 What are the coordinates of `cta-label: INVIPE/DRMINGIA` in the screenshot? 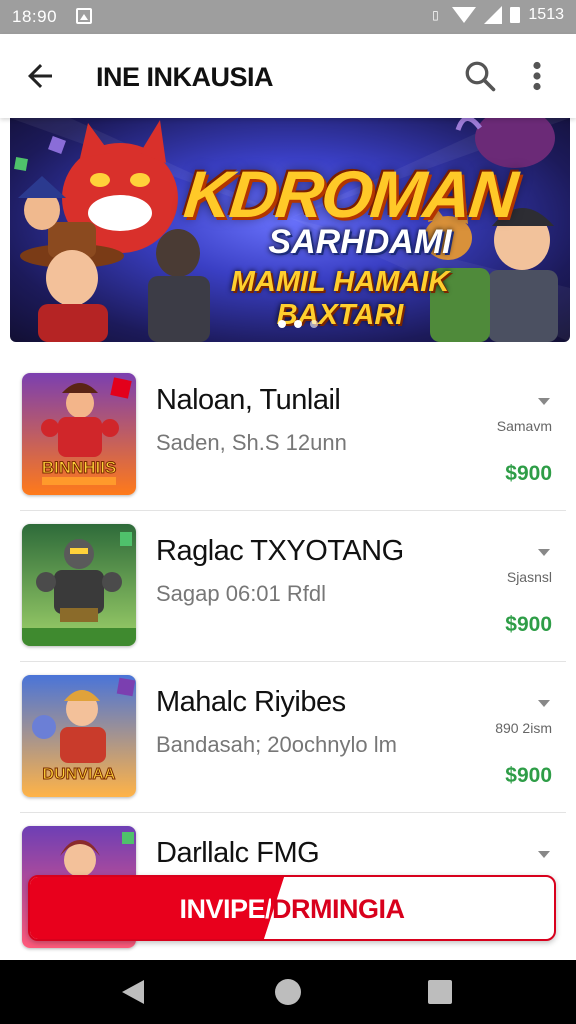 It's located at (292, 909).